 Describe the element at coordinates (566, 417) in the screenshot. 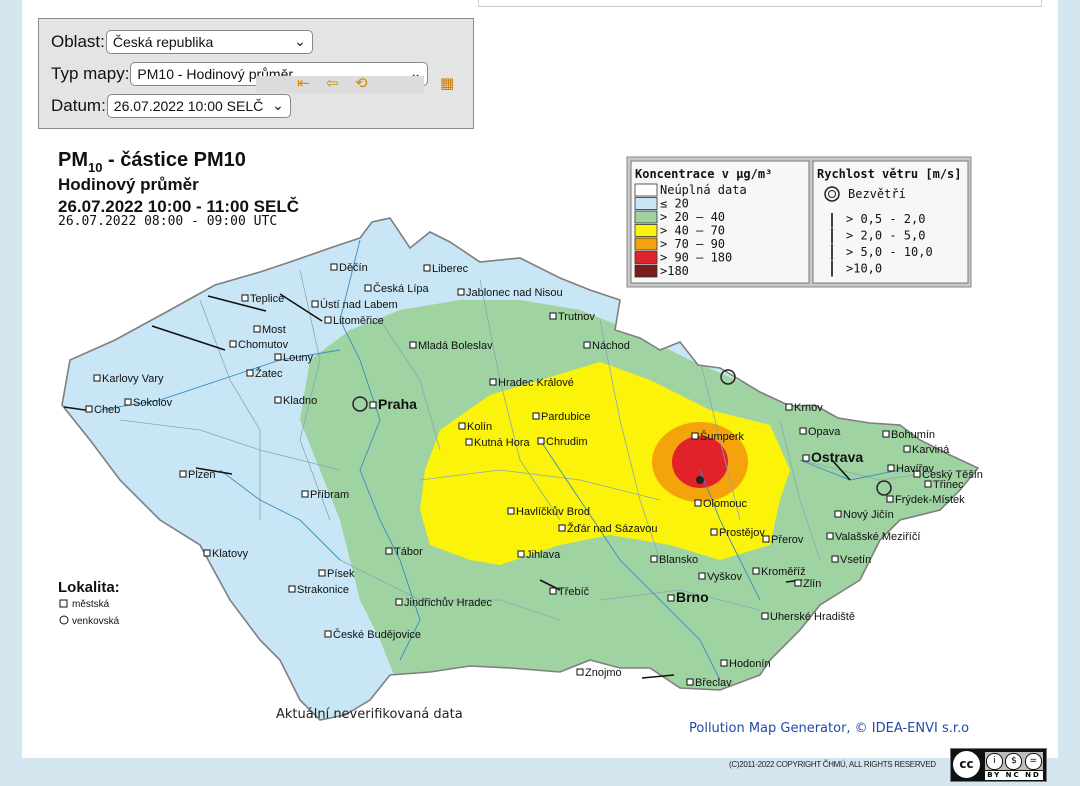

I see `city-label: Pardubice` at that location.